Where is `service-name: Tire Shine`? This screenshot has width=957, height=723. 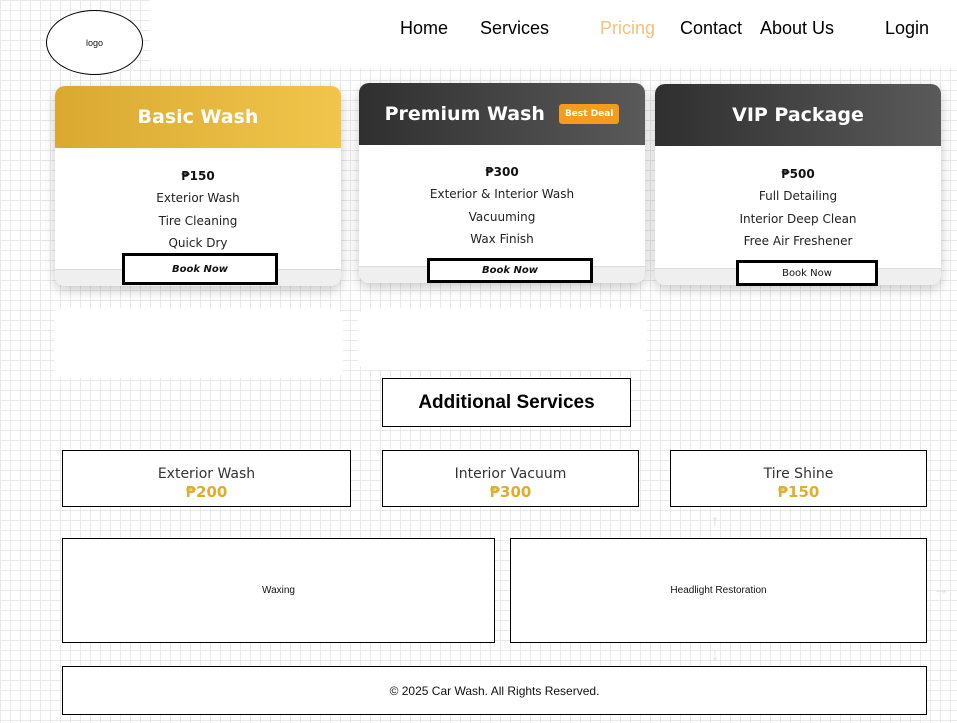 service-name: Tire Shine is located at coordinates (798, 474).